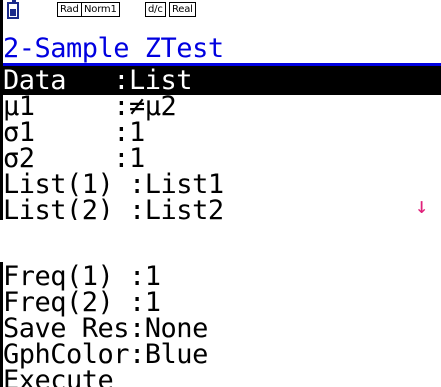 This screenshot has height=387, width=441. I want to click on battery-icon, so click(13, 9).